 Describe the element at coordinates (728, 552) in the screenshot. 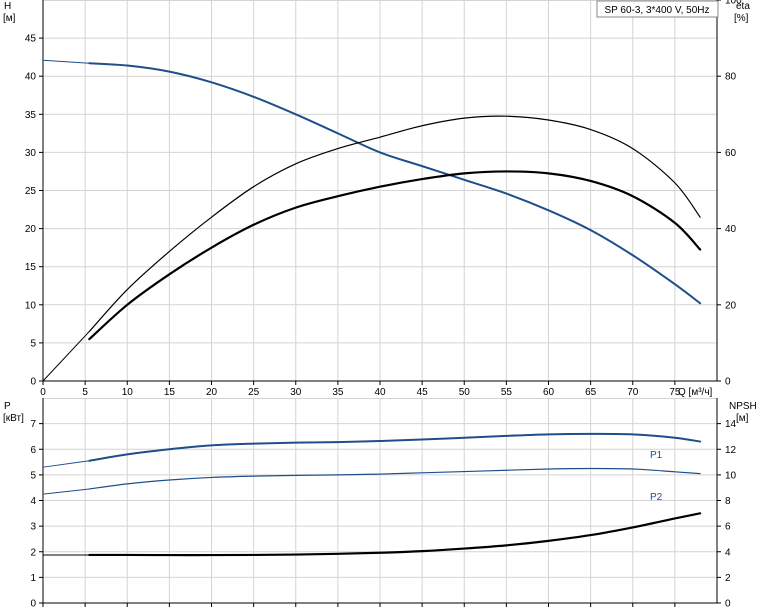

I see `y-right-tick-label: 4` at that location.